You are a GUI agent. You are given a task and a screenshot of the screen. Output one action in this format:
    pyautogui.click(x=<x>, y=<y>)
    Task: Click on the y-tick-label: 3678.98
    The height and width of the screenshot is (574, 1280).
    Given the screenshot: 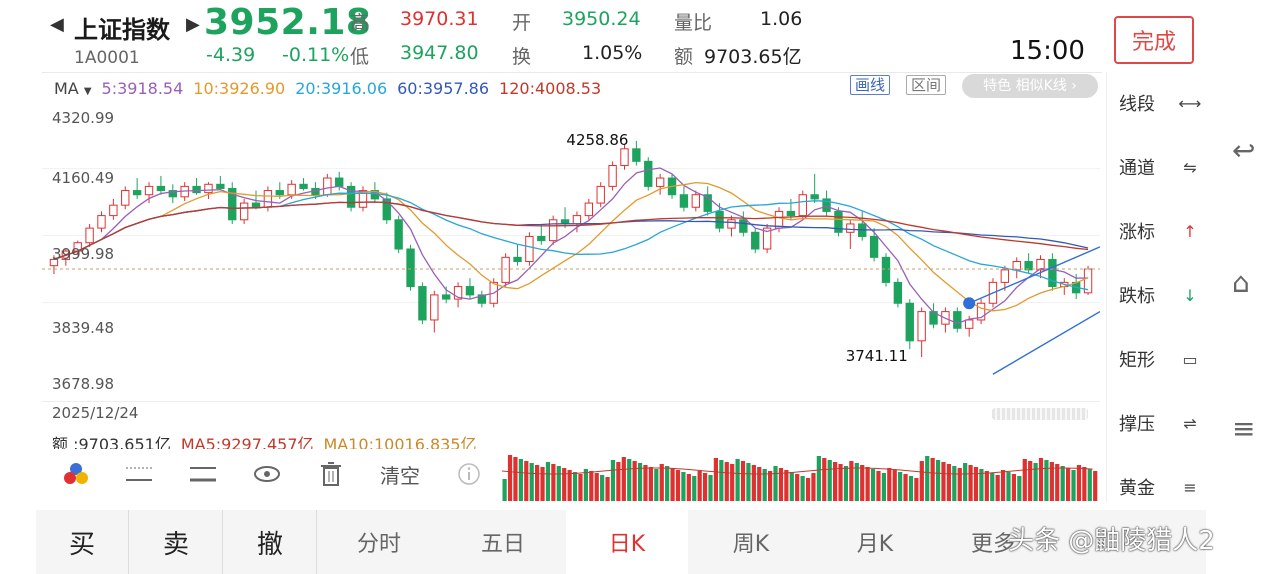 What is the action you would take?
    pyautogui.click(x=83, y=384)
    